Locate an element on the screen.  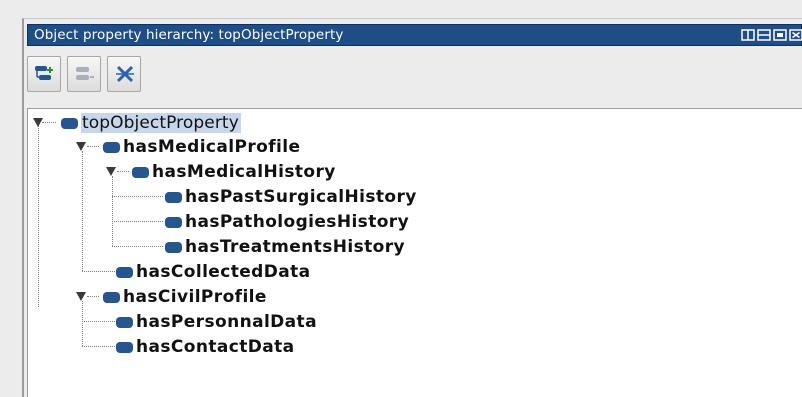
tree-node-topObjectProperty: topObjectProperty is located at coordinates (151, 123).